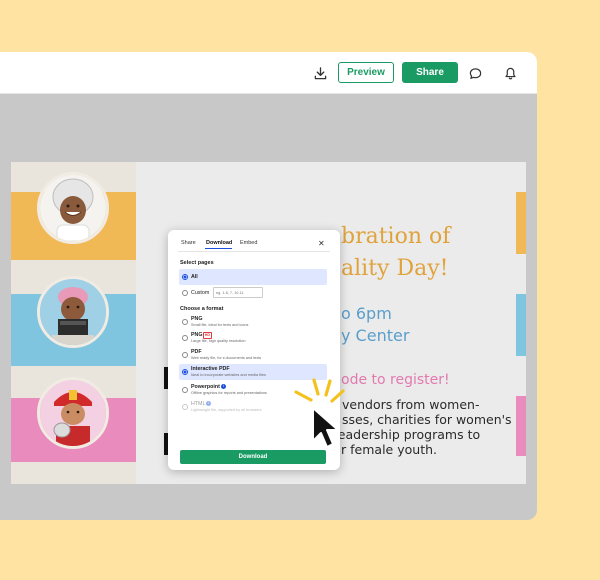 Image resolution: width=600 pixels, height=580 pixels. What do you see at coordinates (430, 72) in the screenshot?
I see `share-button: Share` at bounding box center [430, 72].